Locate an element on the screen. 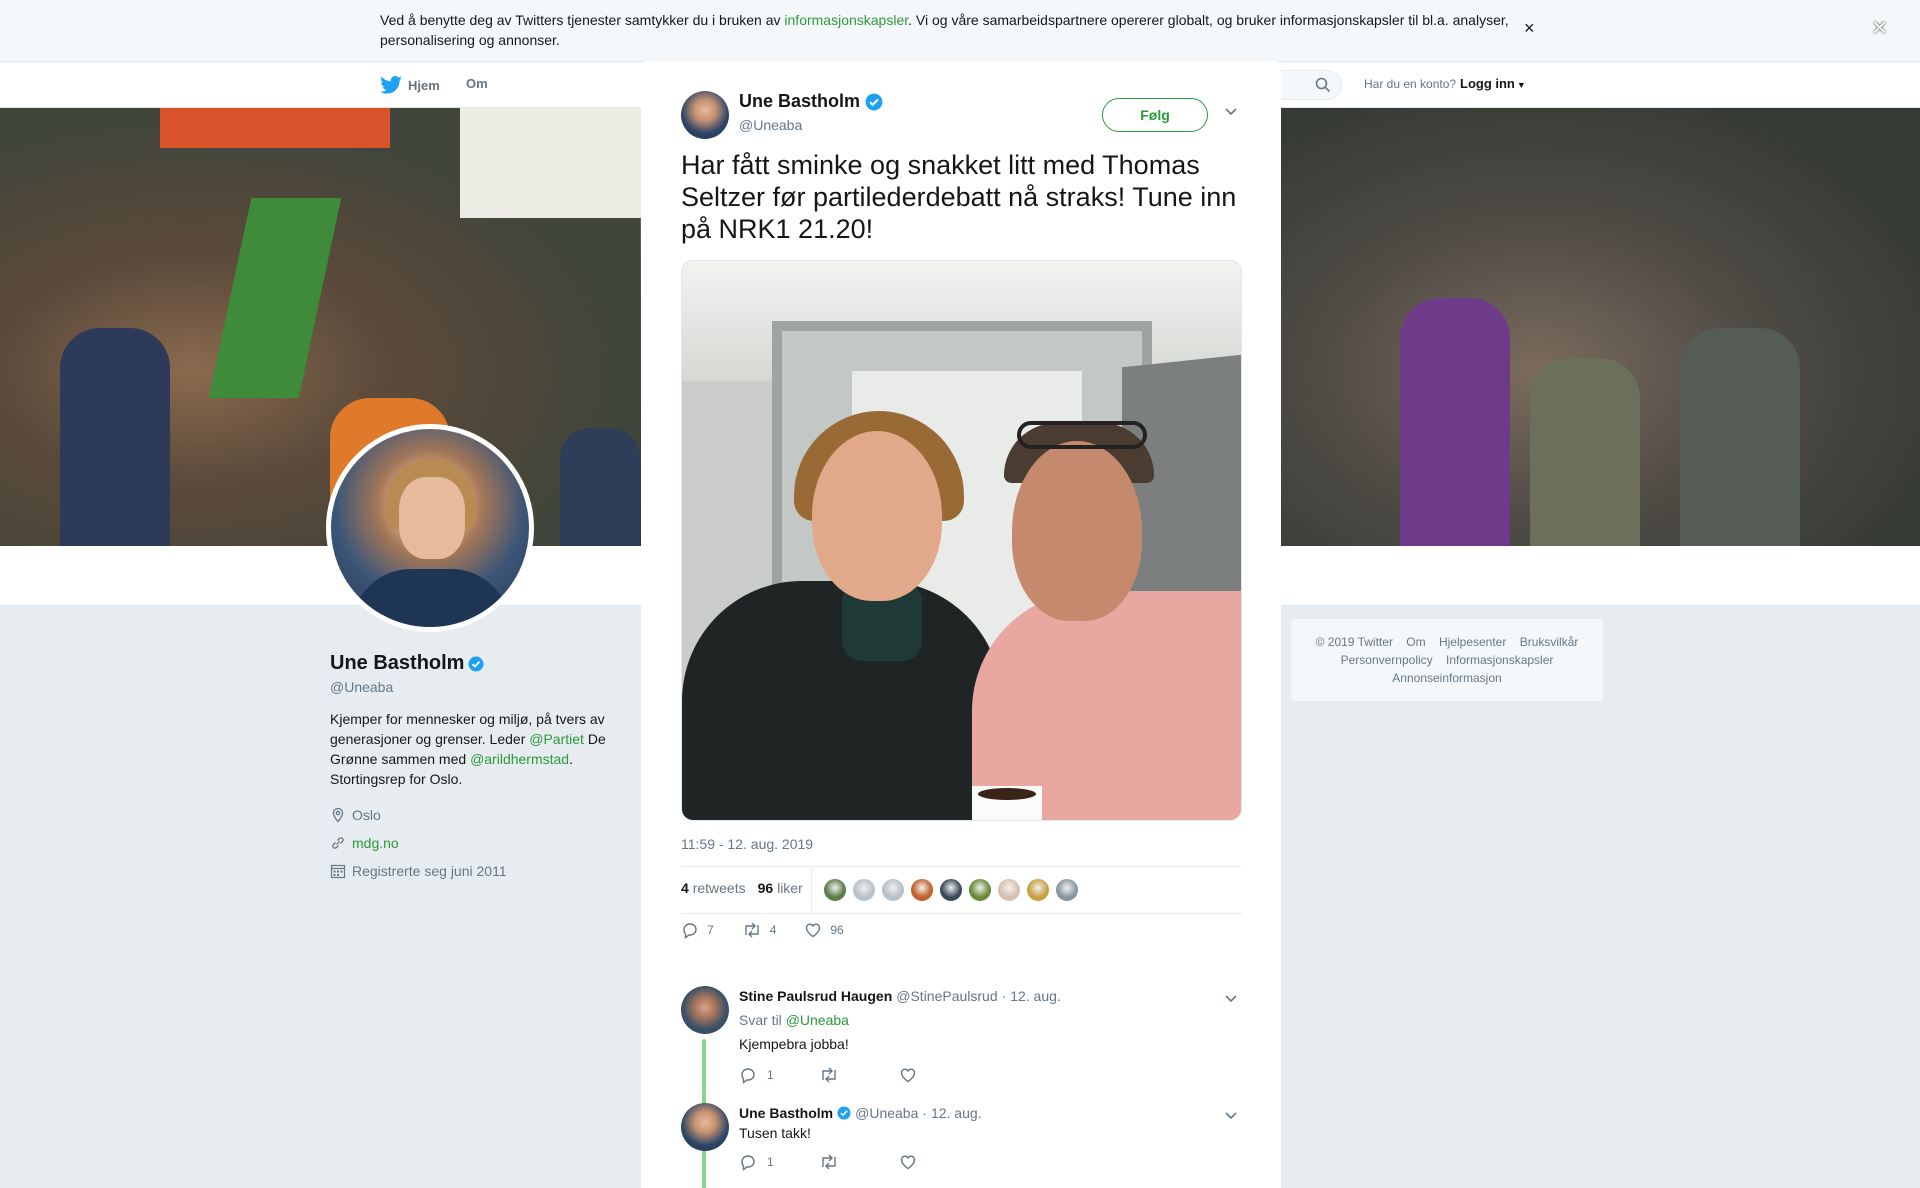  tweet-photo is located at coordinates (961, 540).